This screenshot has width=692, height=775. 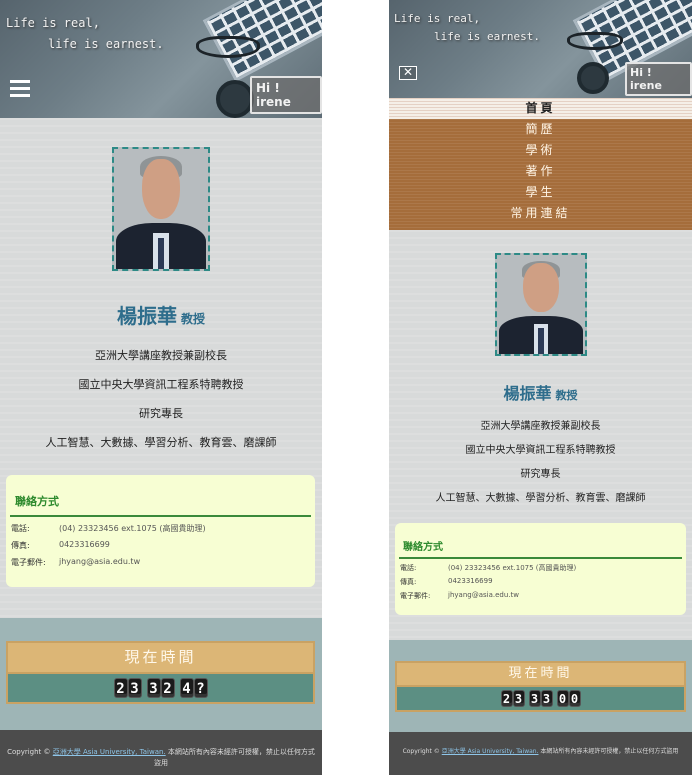 I want to click on professor-name: 楊振華 教授, so click(x=540, y=392).